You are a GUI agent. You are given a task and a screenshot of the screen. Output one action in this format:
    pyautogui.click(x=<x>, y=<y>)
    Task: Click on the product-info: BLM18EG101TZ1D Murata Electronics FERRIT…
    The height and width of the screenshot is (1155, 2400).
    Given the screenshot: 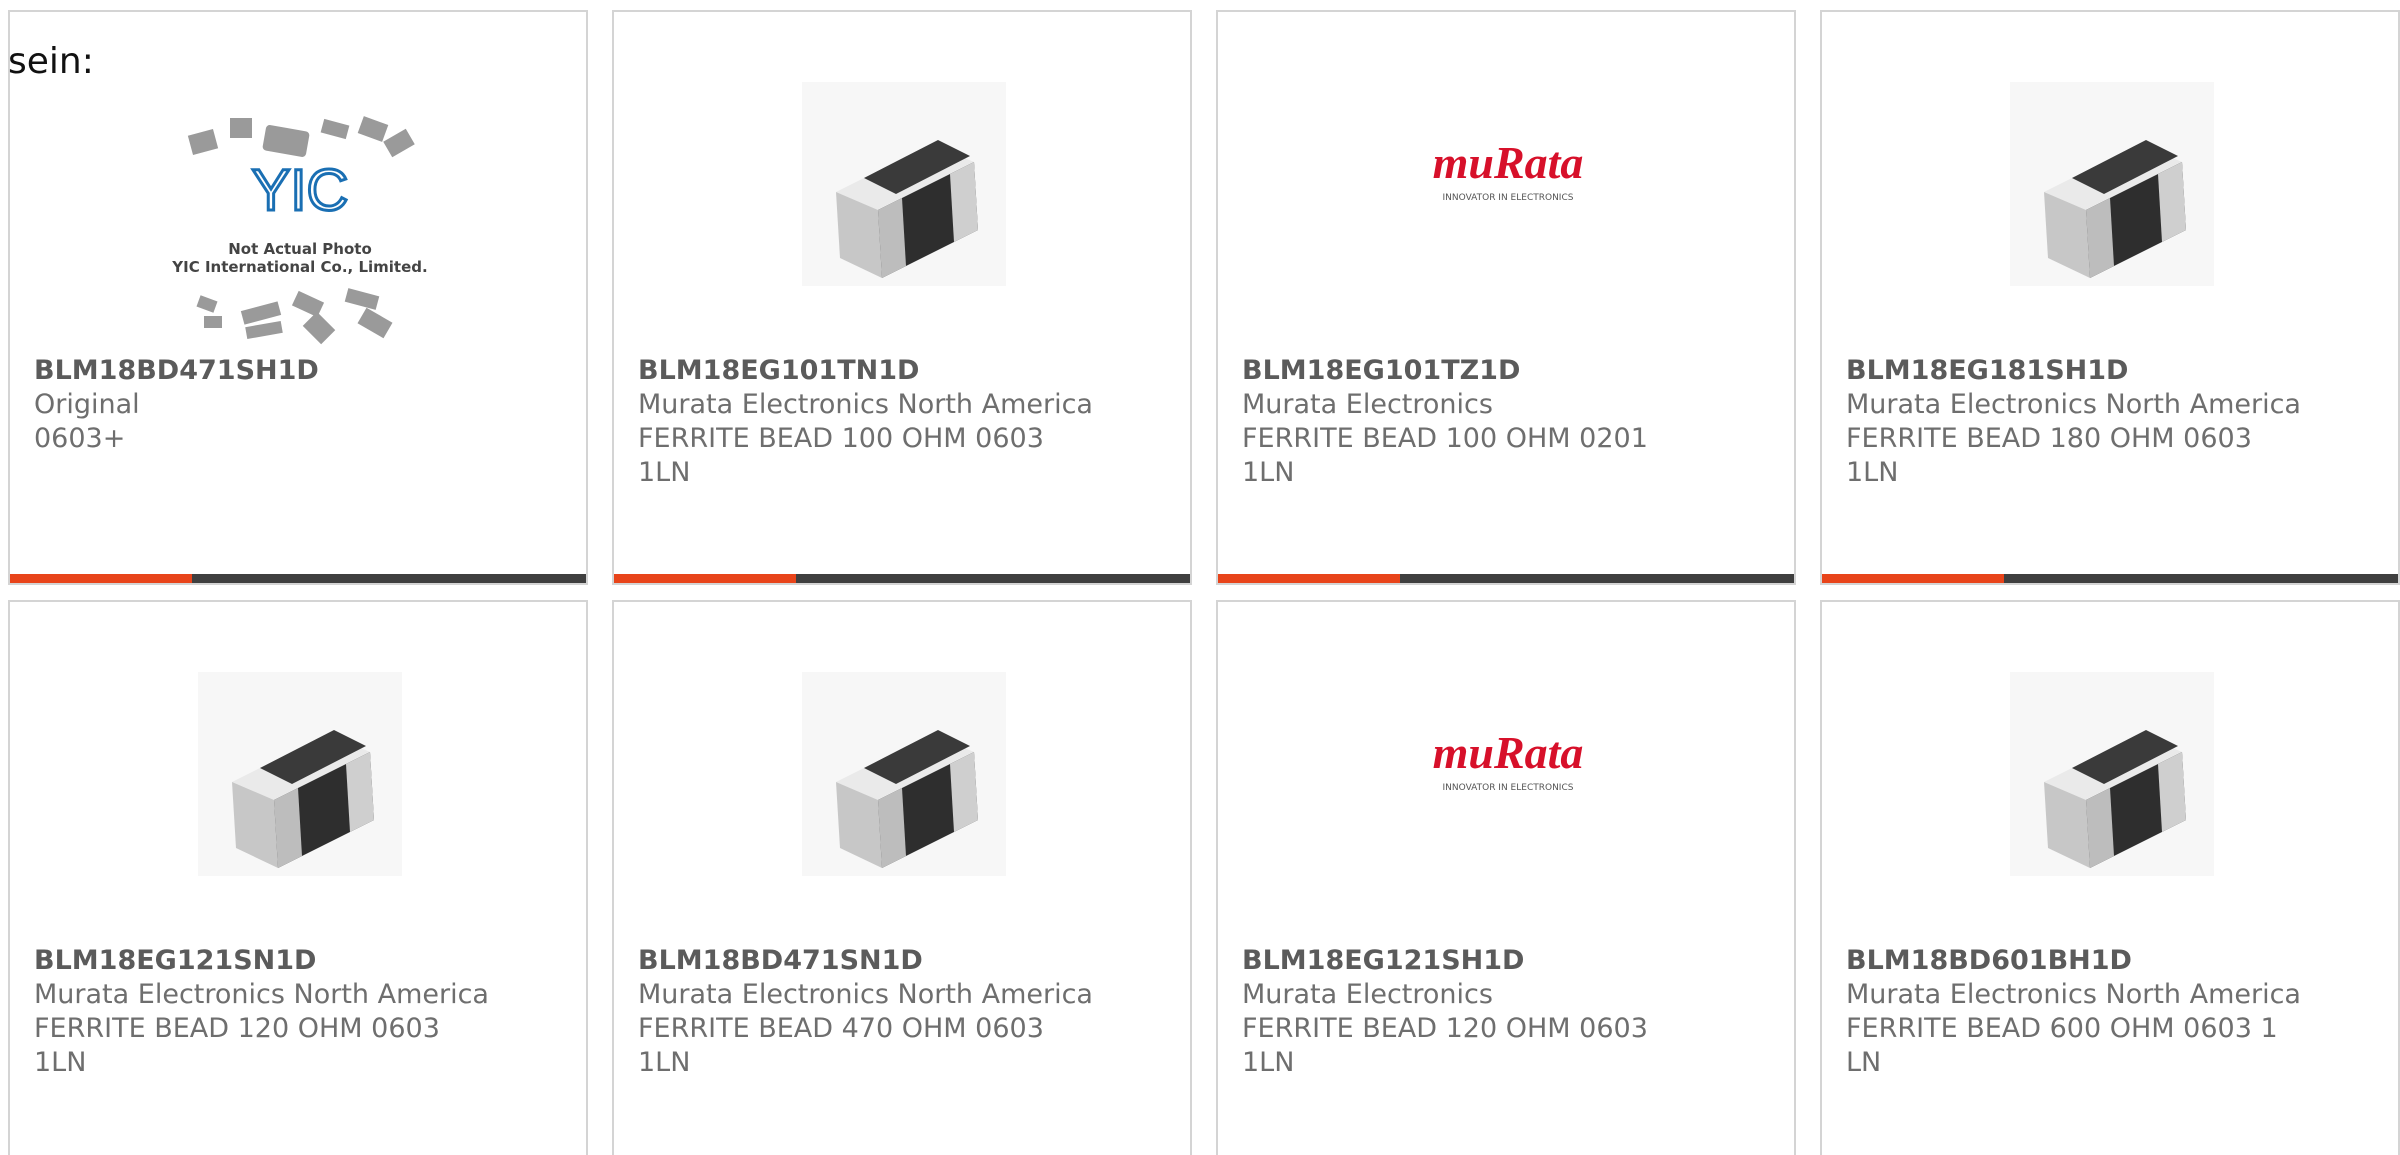 What is the action you would take?
    pyautogui.click(x=1508, y=422)
    